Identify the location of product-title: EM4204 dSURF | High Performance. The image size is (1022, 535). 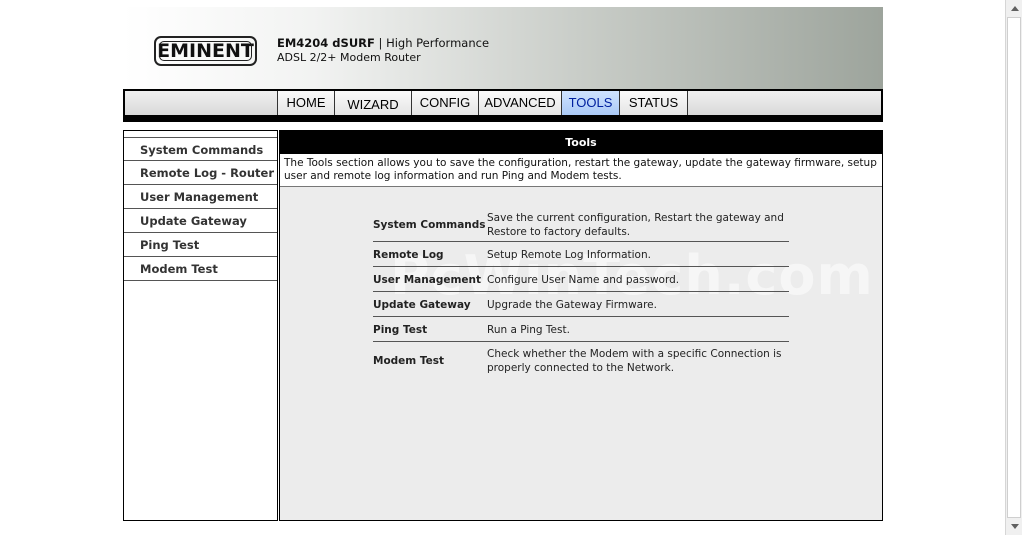
(383, 43).